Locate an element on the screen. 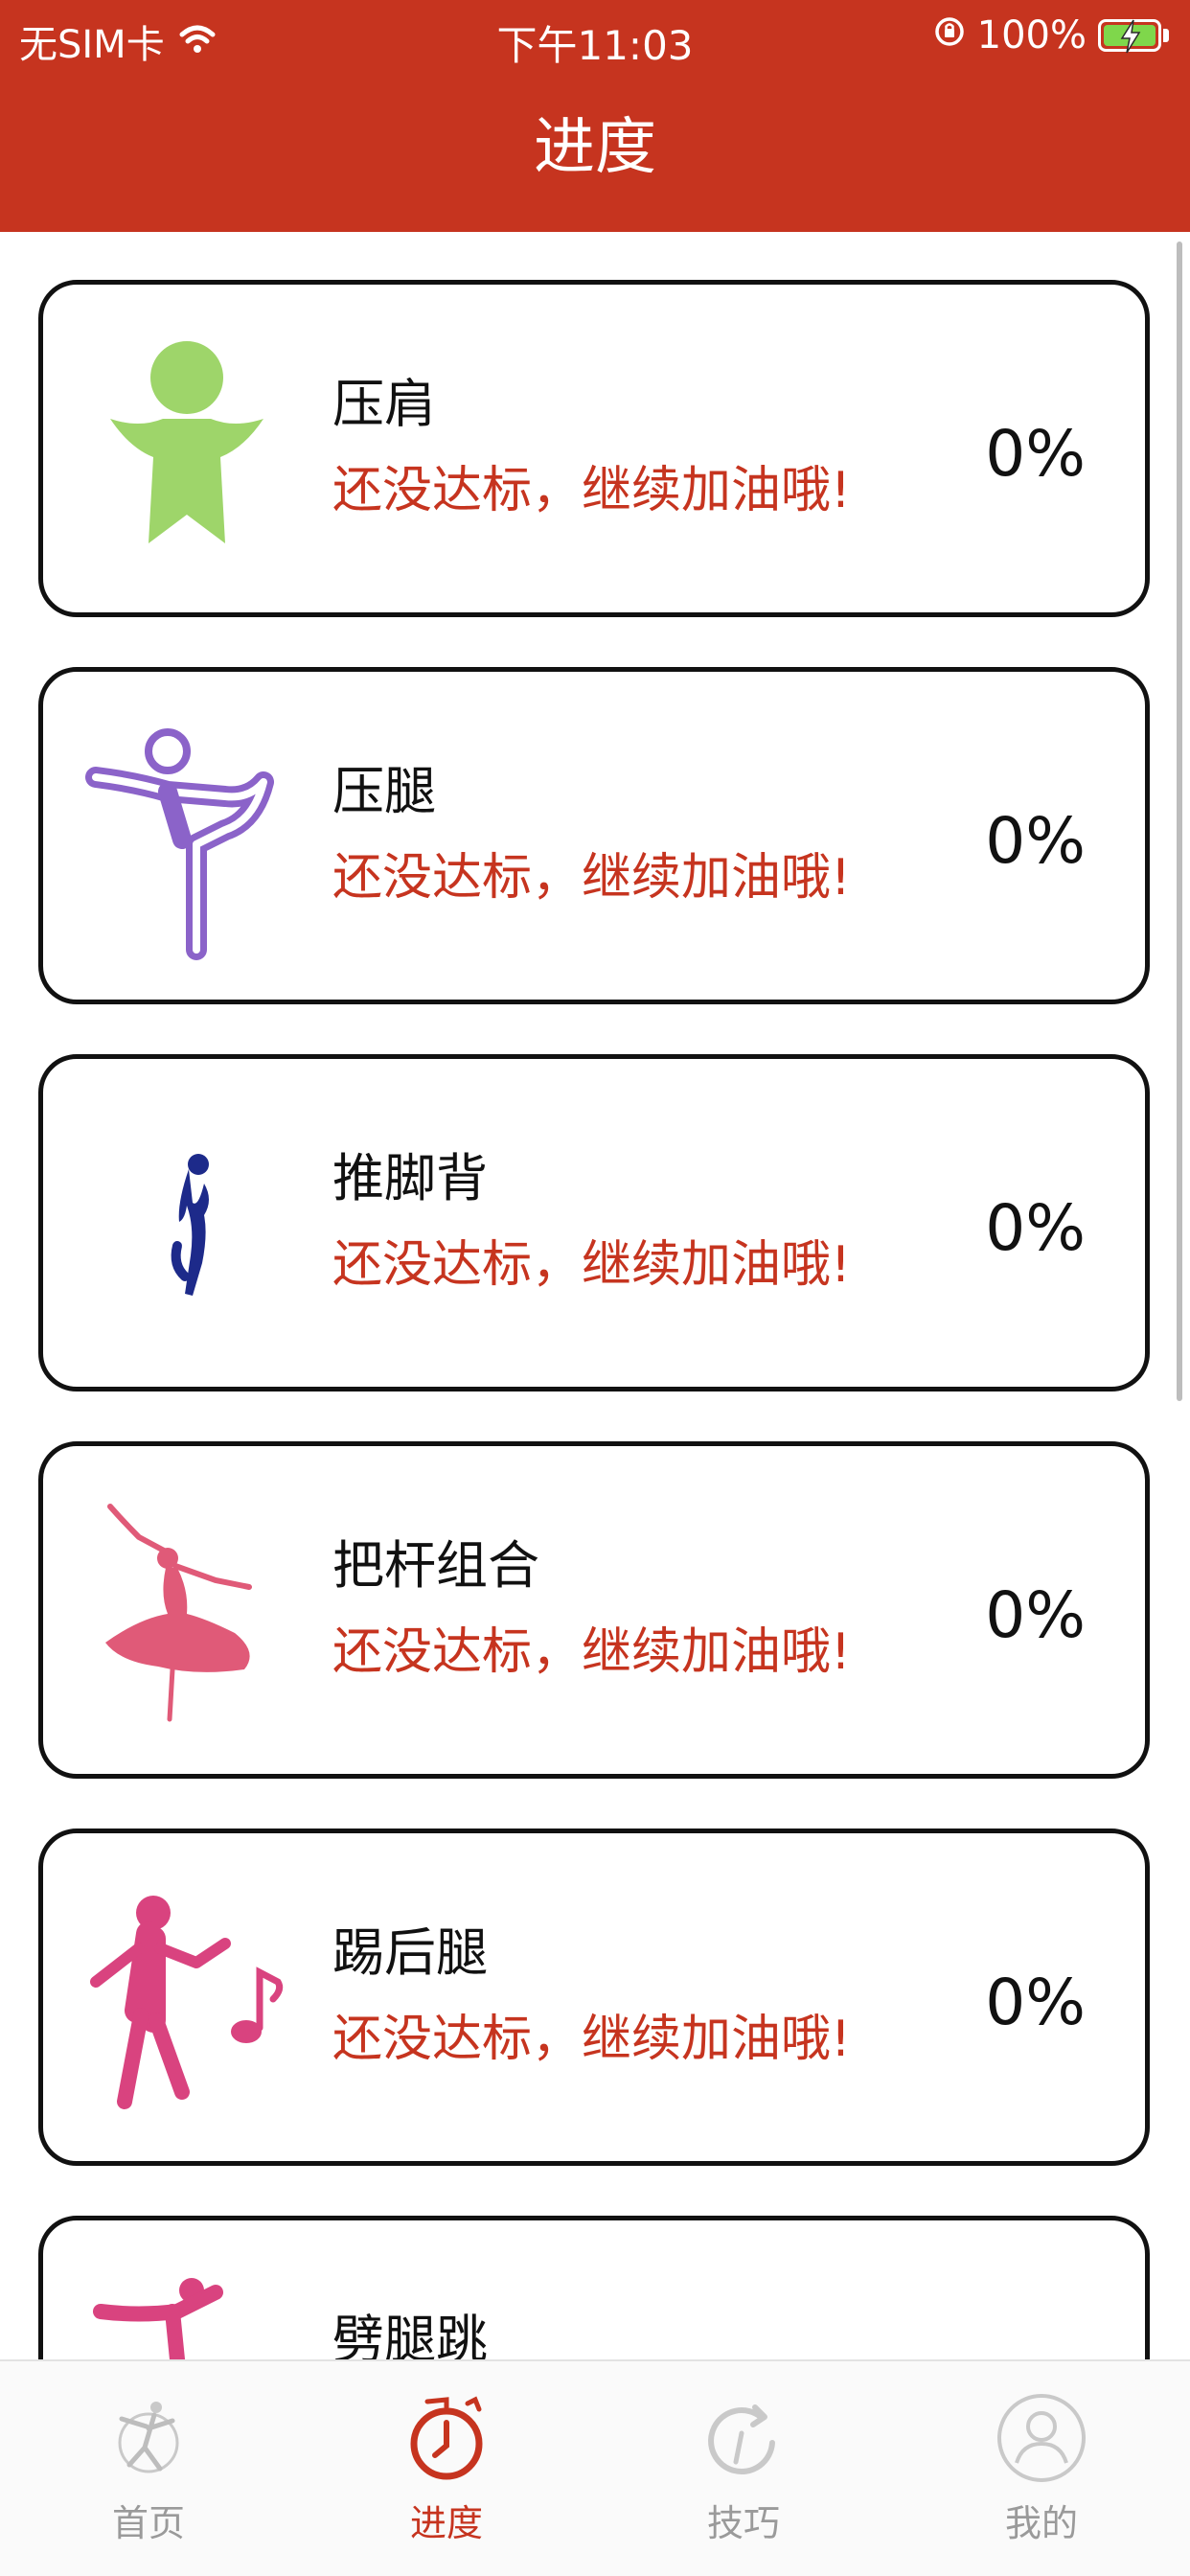 This screenshot has height=2576, width=1190. home-dancer-icon is located at coordinates (148, 2438).